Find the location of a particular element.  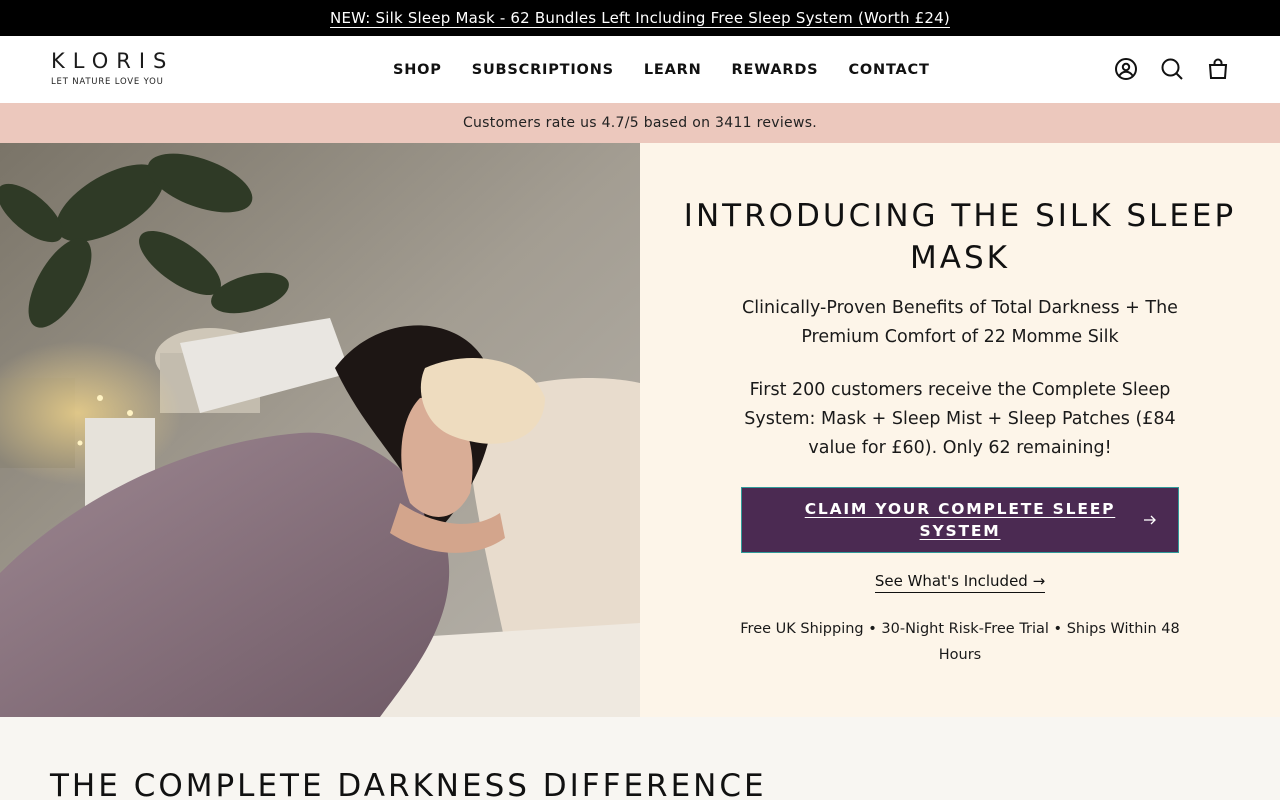

see-whats-included-link: See What's Included → is located at coordinates (960, 582).